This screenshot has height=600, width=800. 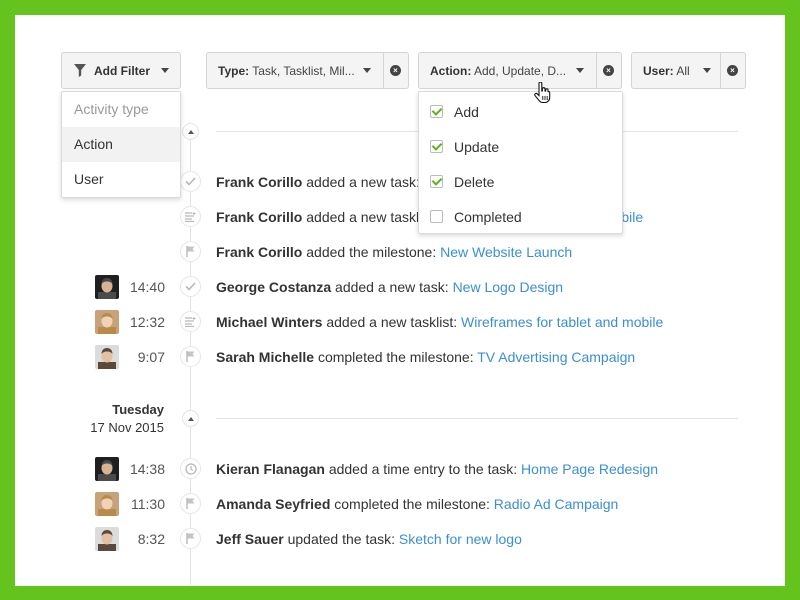 I want to click on entry-time: 8:32, so click(x=151, y=539).